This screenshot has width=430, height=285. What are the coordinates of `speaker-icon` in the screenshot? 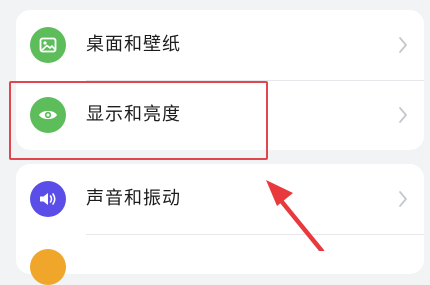 It's located at (48, 199).